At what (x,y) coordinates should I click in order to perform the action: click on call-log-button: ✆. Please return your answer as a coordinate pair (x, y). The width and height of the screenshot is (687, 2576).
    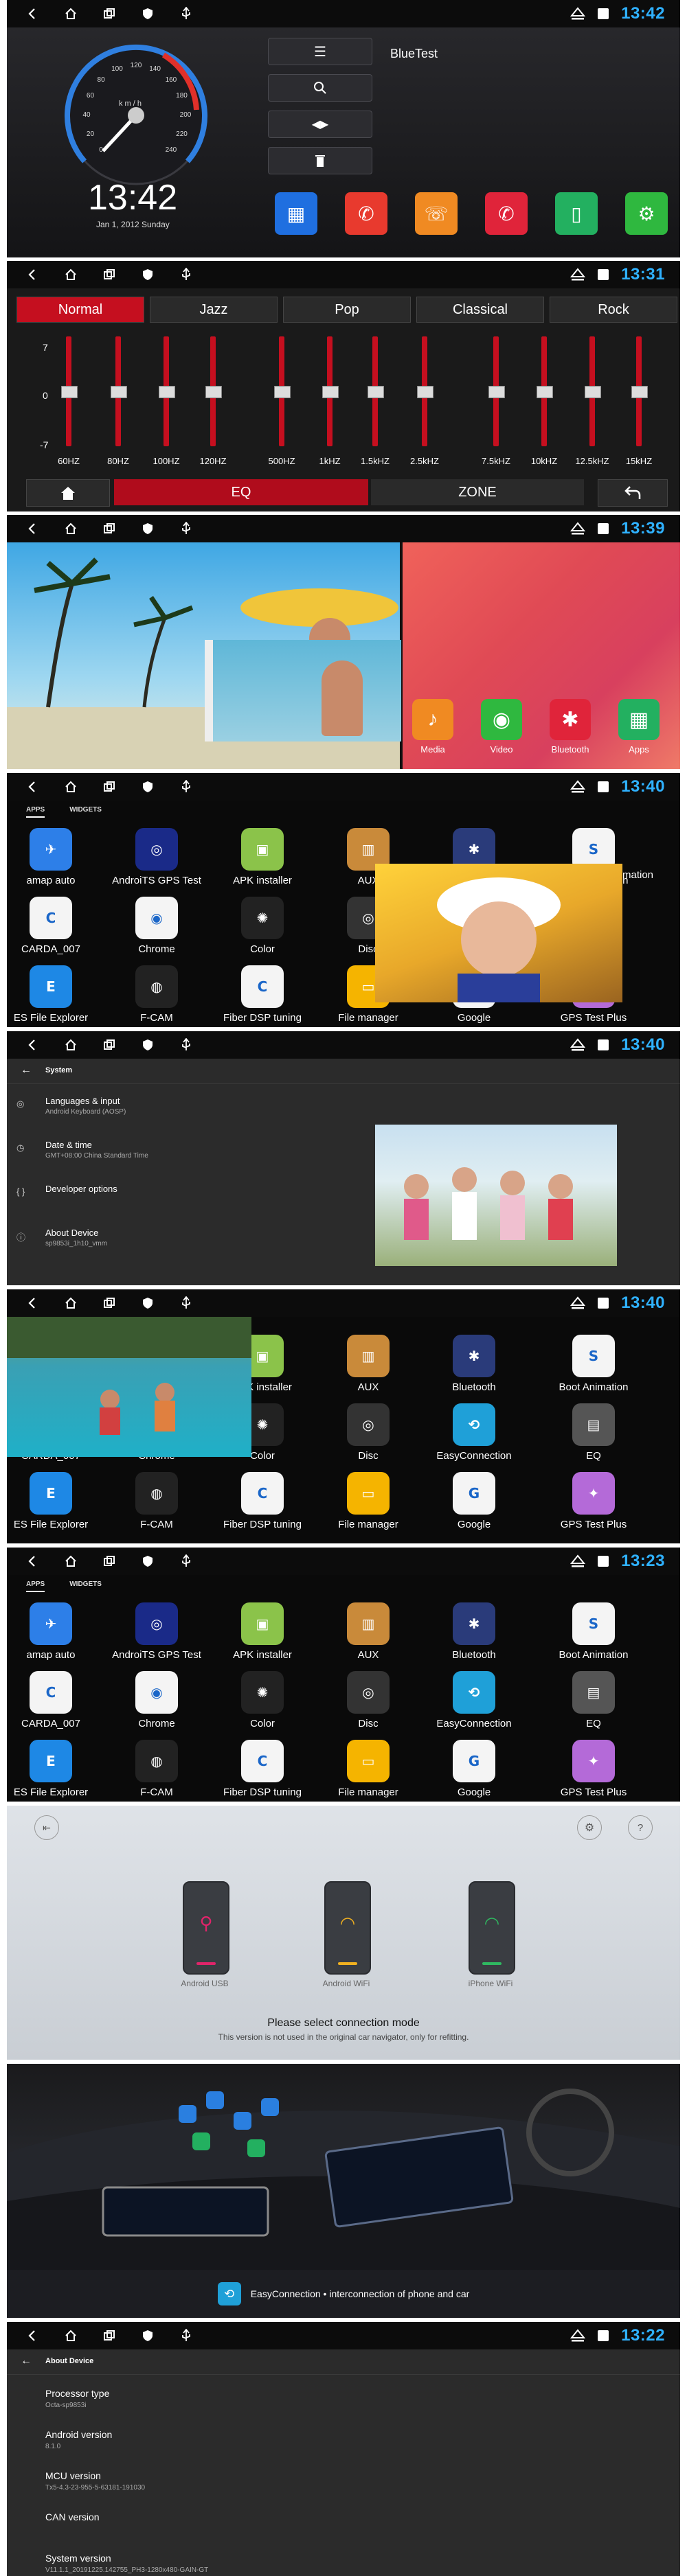
    Looking at the image, I should click on (507, 213).